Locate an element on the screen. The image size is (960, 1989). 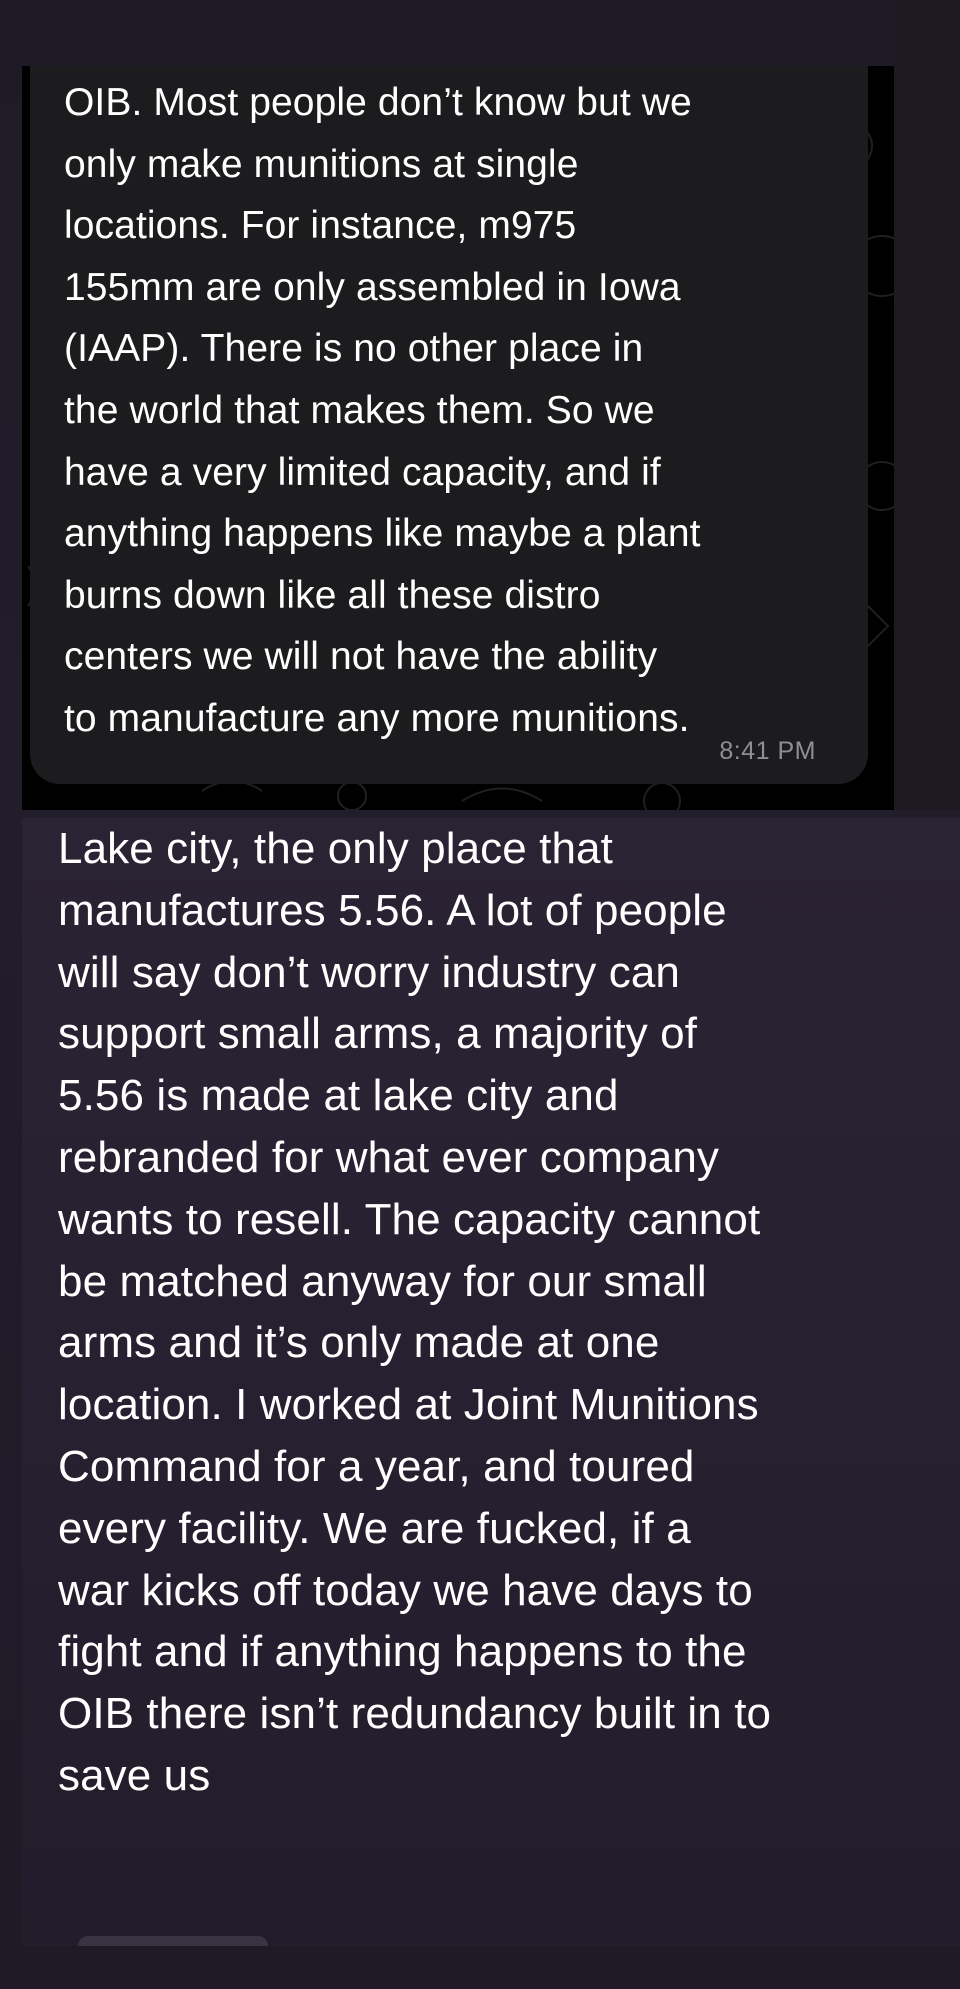
message-timestamp: 8:41 PM is located at coordinates (767, 751).